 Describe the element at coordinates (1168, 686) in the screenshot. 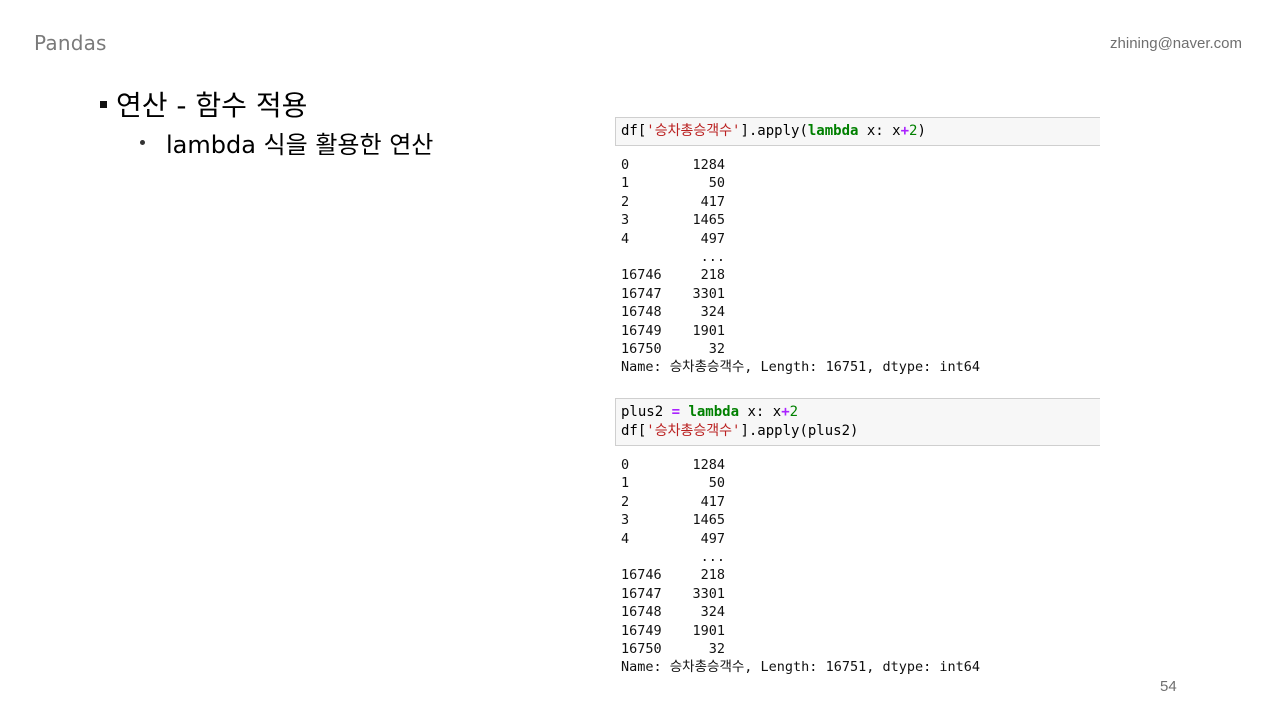

I see `page-number: 54` at that location.